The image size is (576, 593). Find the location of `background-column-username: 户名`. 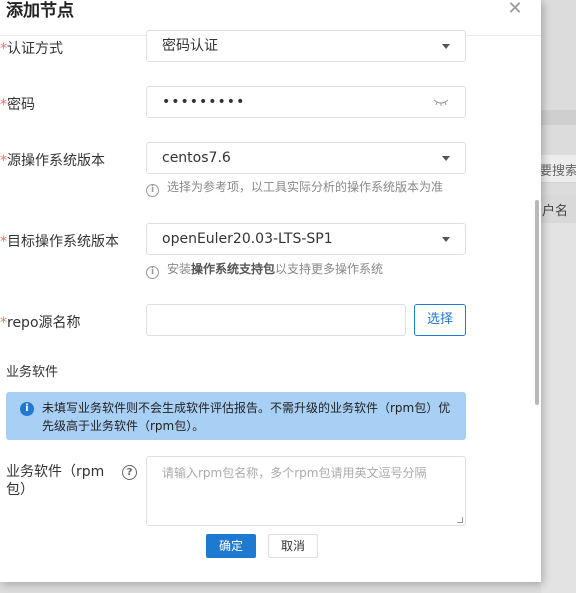

background-column-username: 户名 is located at coordinates (555, 211).